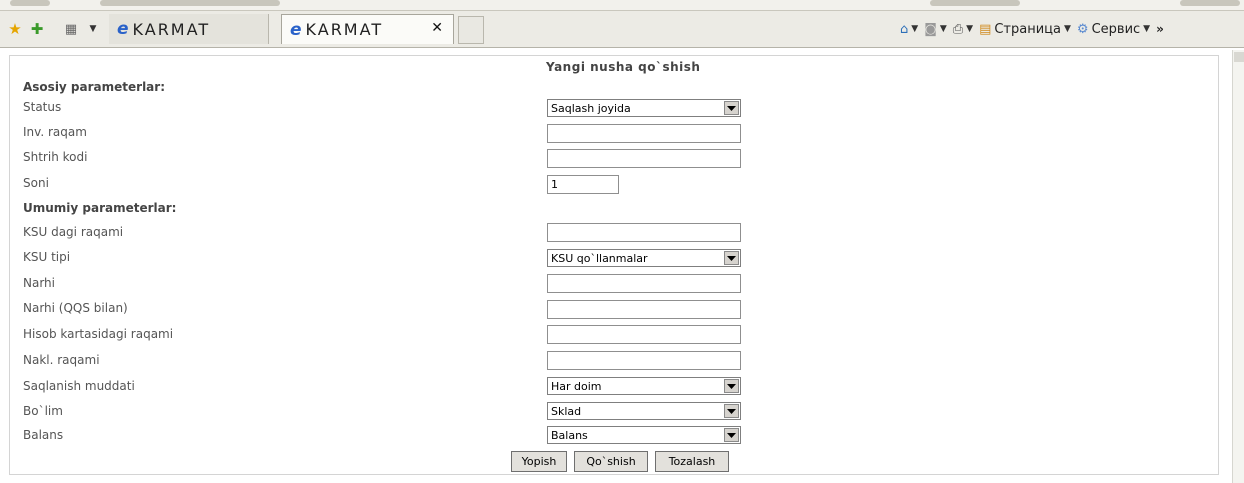 This screenshot has width=1244, height=483. What do you see at coordinates (644, 435) in the screenshot?
I see `balance-select: Balans` at bounding box center [644, 435].